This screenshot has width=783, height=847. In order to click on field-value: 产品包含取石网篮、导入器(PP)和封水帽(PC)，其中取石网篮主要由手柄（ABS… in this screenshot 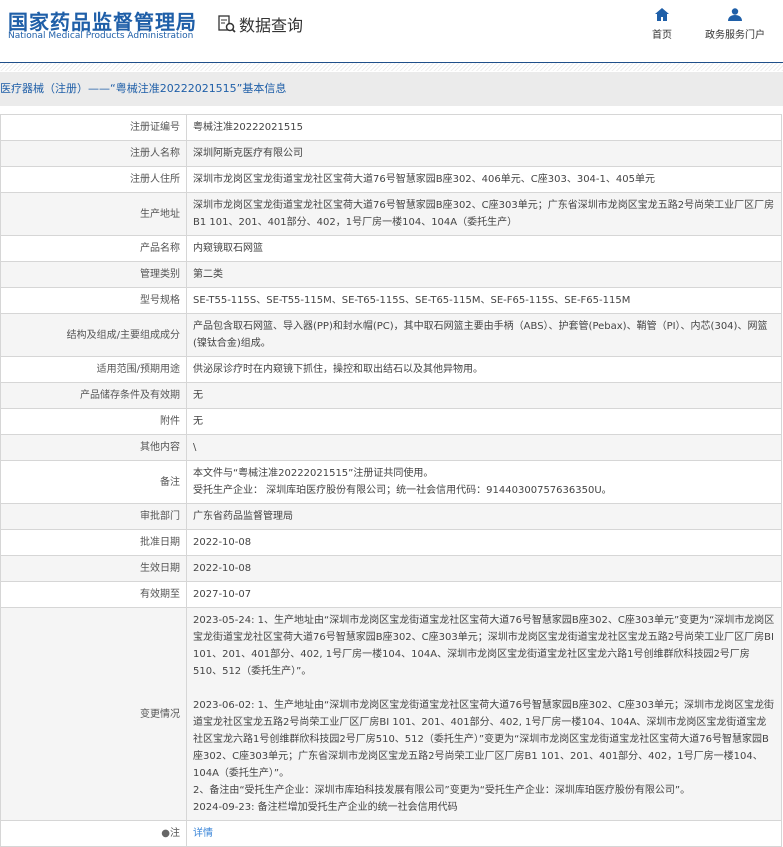, I will do `click(484, 335)`.